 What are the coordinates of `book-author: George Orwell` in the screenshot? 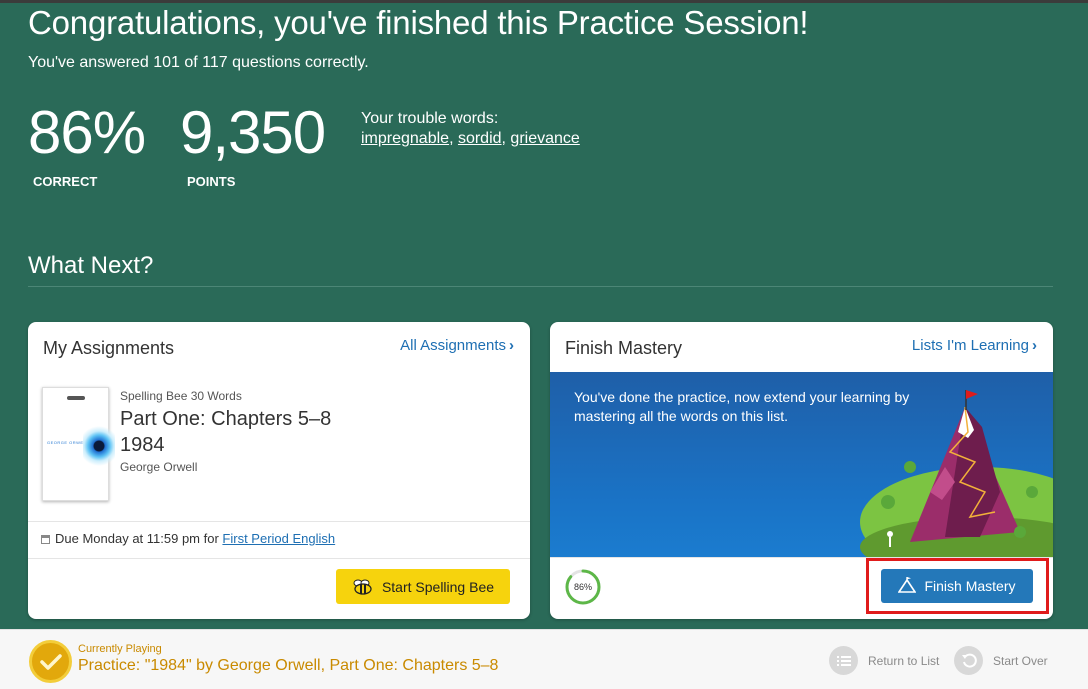 It's located at (159, 467).